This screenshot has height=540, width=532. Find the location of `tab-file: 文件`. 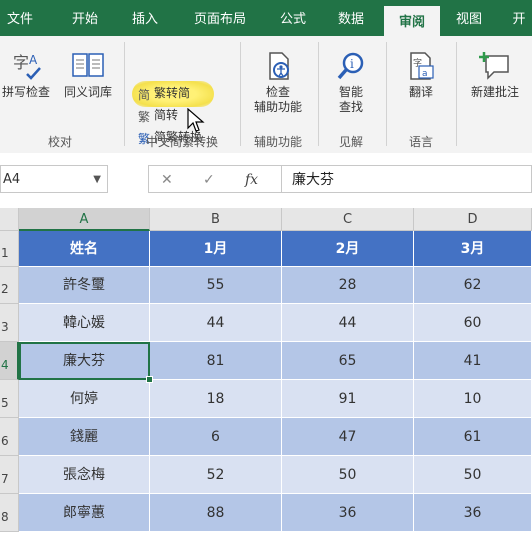

tab-file: 文件 is located at coordinates (20, 18).